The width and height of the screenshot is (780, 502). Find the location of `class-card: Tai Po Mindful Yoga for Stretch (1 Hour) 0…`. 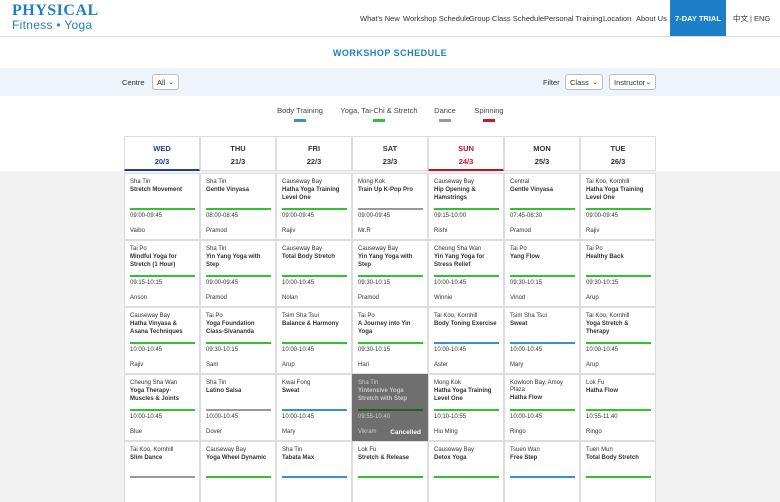

class-card: Tai Po Mindful Yoga for Stretch (1 Hour) 0… is located at coordinates (162, 273).